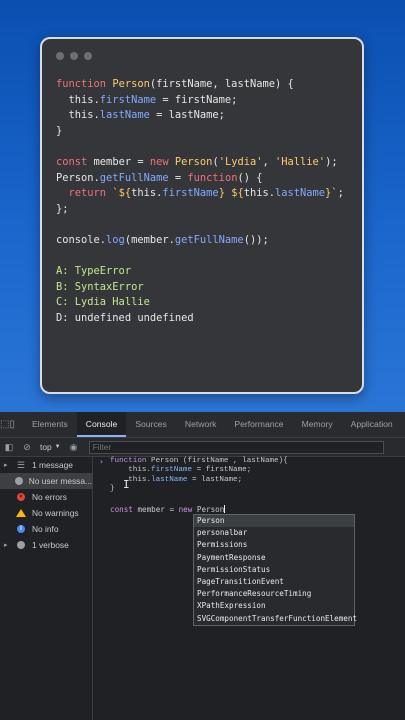 Image resolution: width=405 pixels, height=720 pixels. I want to click on code-token: log, so click(115, 239).